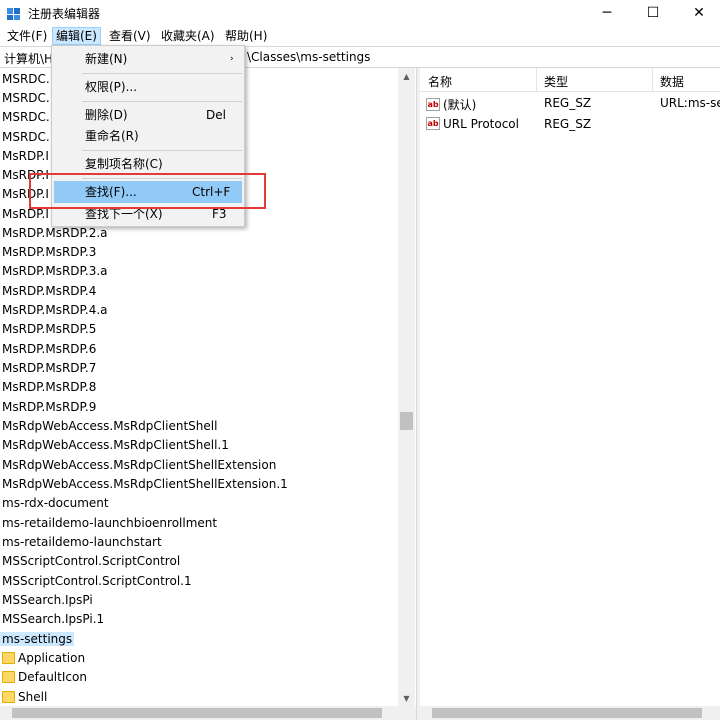 The height and width of the screenshot is (720, 720). Describe the element at coordinates (97, 581) in the screenshot. I see `tree-item: MSScriptControl.ScriptControl.1` at that location.